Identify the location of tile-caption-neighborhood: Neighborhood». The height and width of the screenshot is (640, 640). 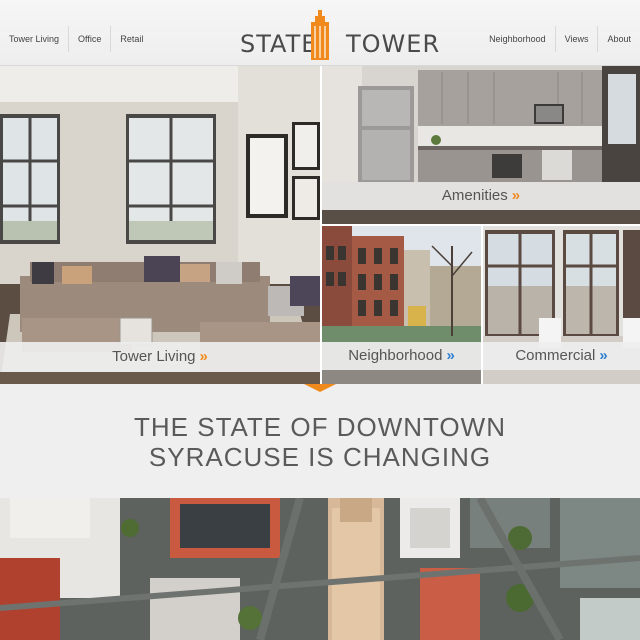
(401, 356).